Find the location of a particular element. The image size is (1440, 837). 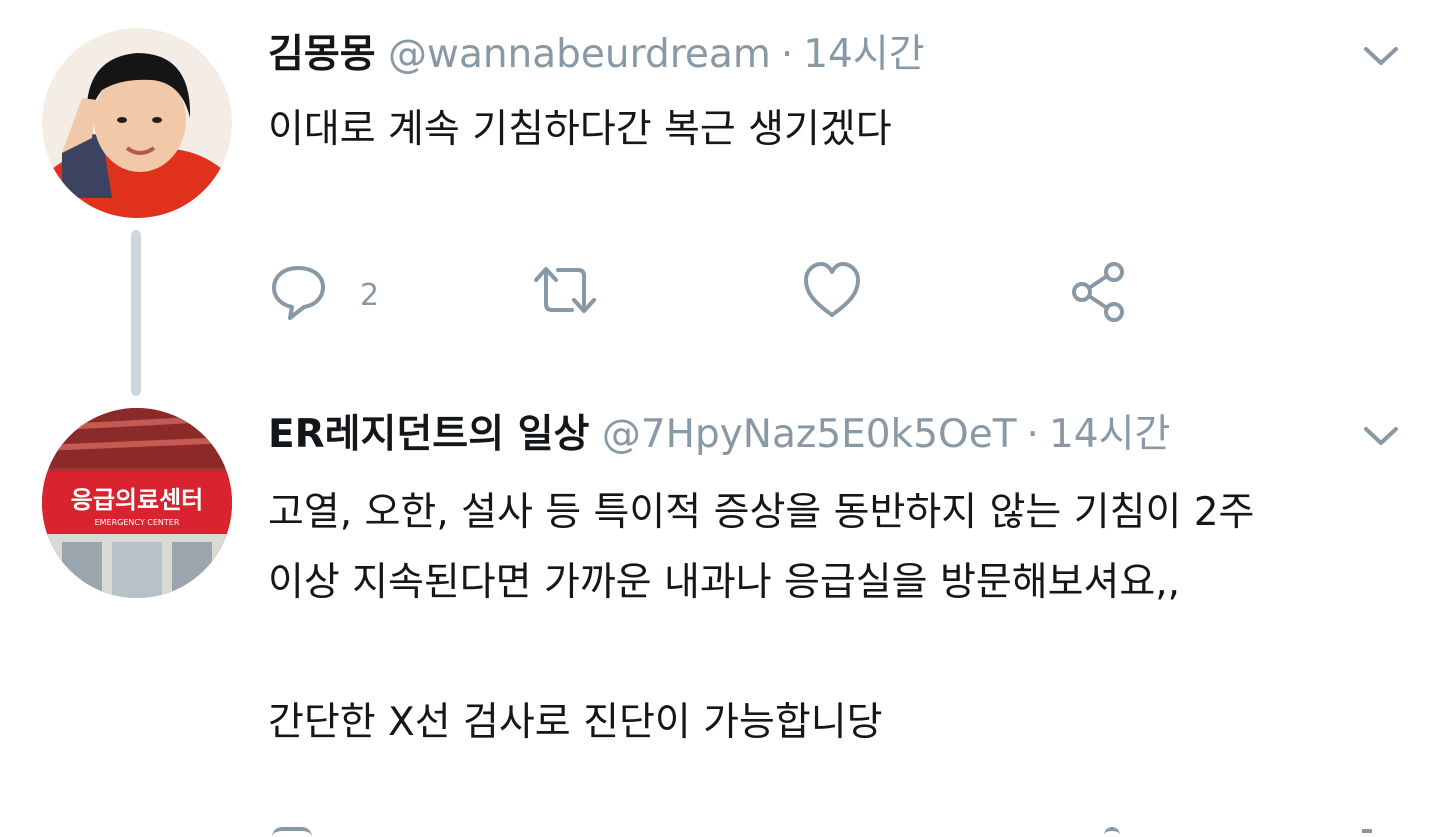

display-name: 김몽몽 is located at coordinates (322, 54).